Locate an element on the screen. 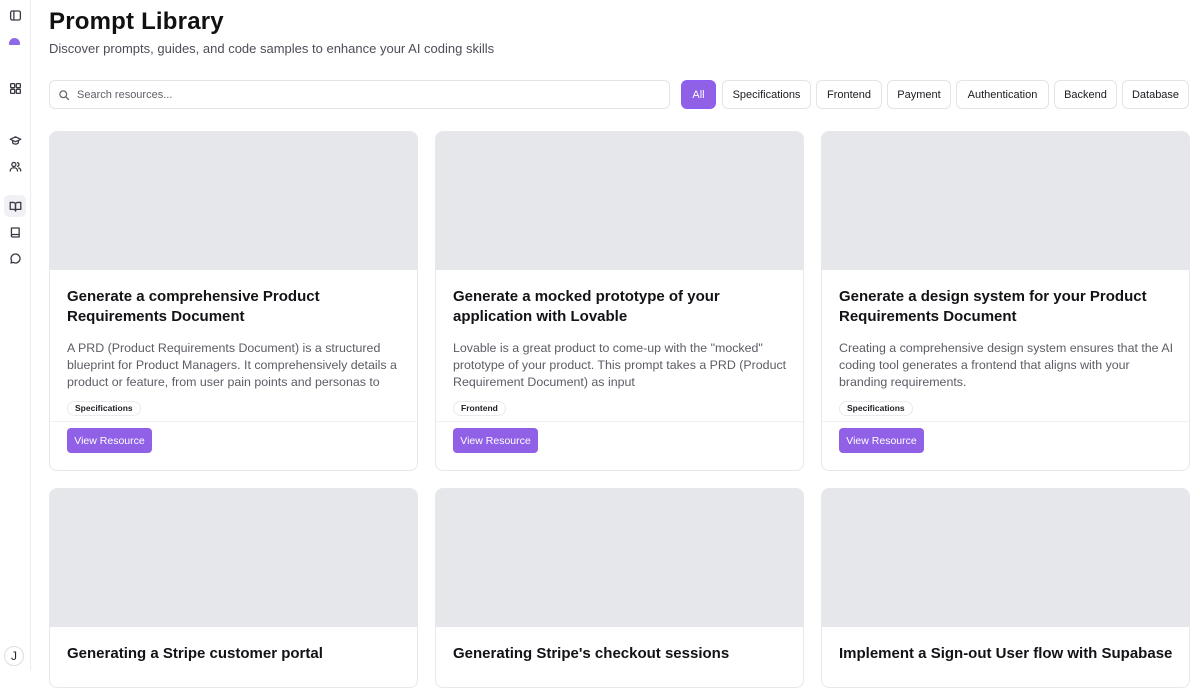 Image resolution: width=1200 pixels, height=688 pixels. graduation-cap-icon is located at coordinates (15, 140).